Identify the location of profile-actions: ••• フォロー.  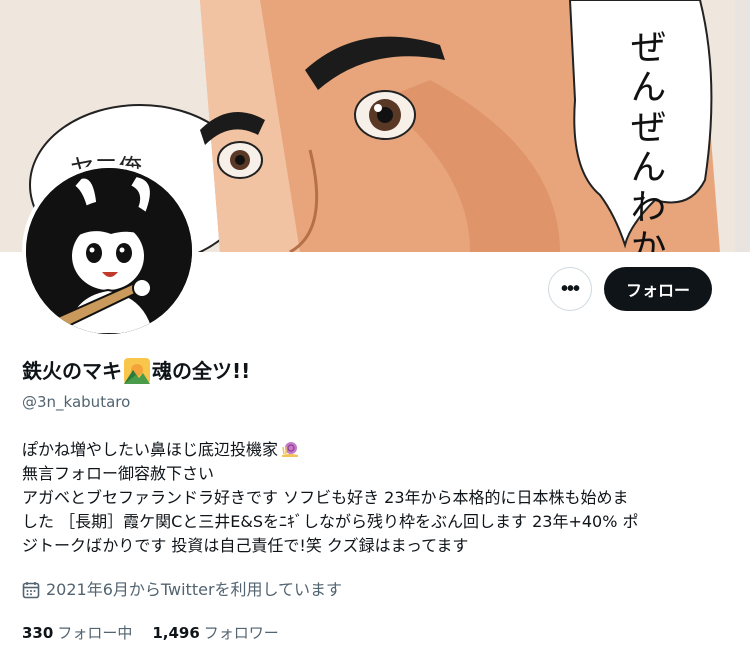
(629, 289).